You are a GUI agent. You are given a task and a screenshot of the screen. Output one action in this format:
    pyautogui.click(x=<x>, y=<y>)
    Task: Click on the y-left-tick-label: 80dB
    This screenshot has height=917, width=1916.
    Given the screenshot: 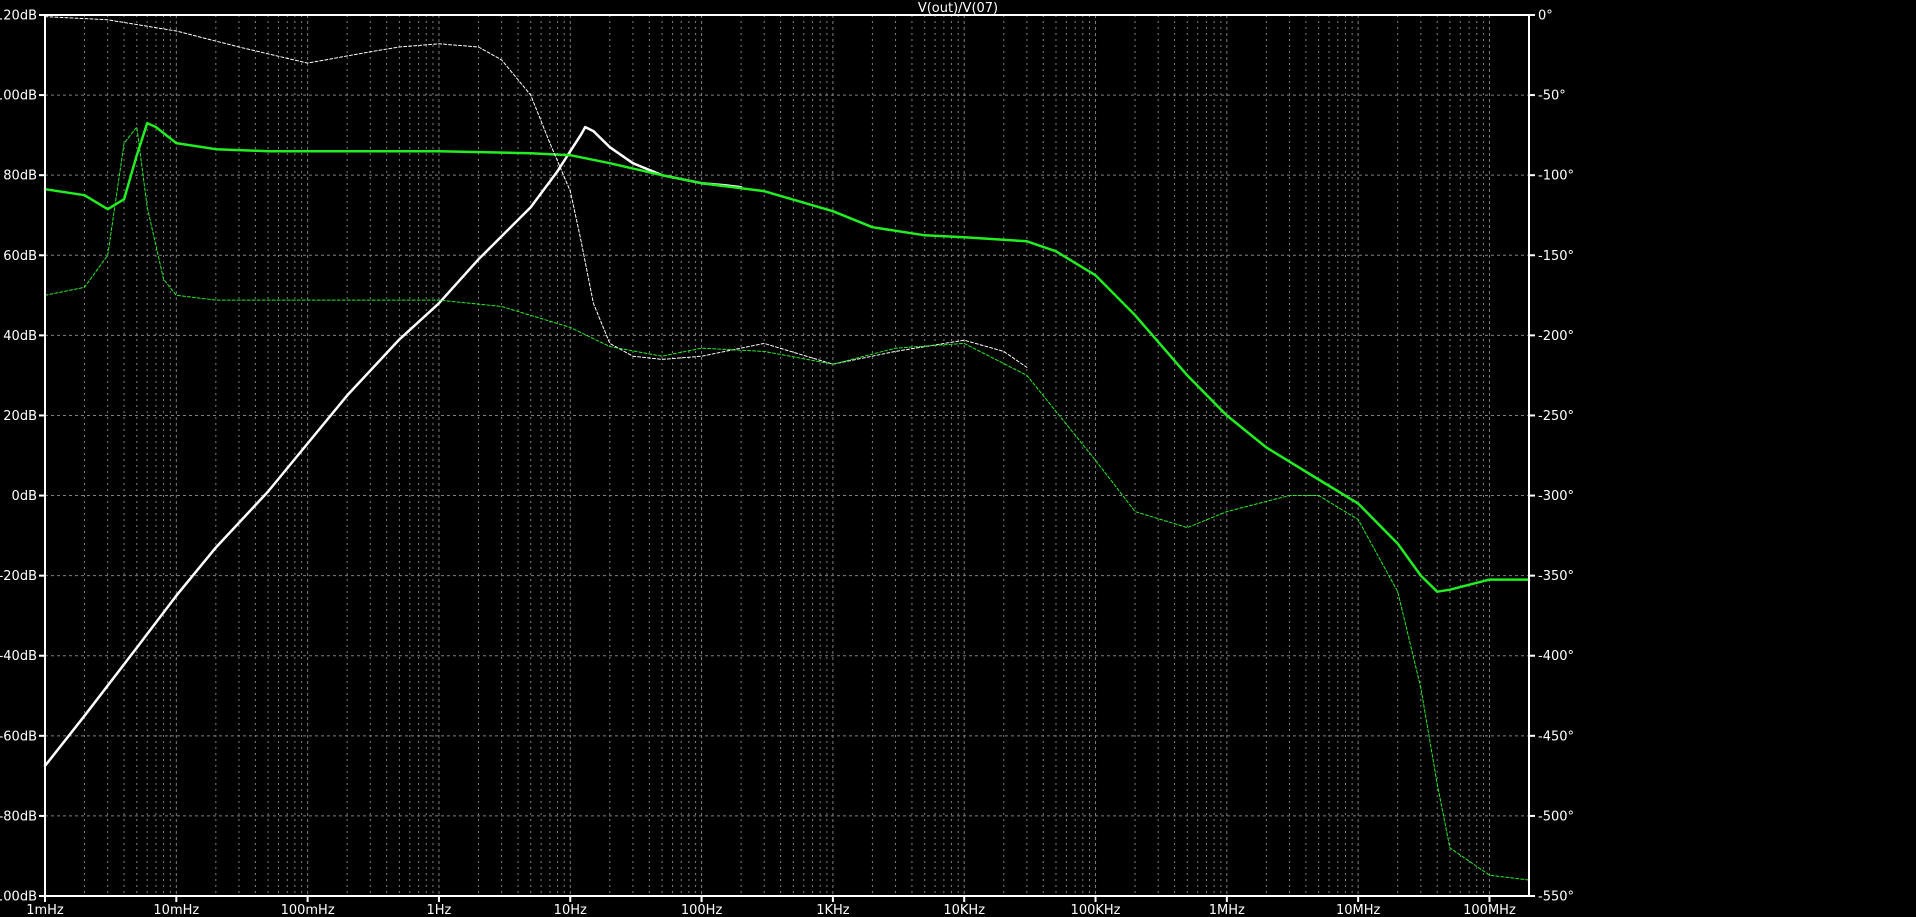 What is the action you would take?
    pyautogui.click(x=20, y=176)
    